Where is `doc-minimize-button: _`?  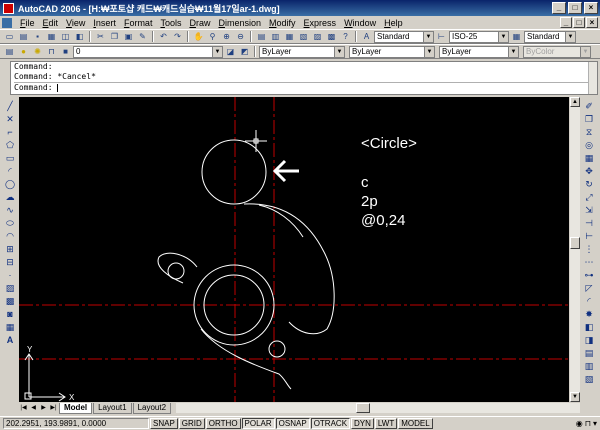
doc-minimize-button: _ is located at coordinates (566, 22).